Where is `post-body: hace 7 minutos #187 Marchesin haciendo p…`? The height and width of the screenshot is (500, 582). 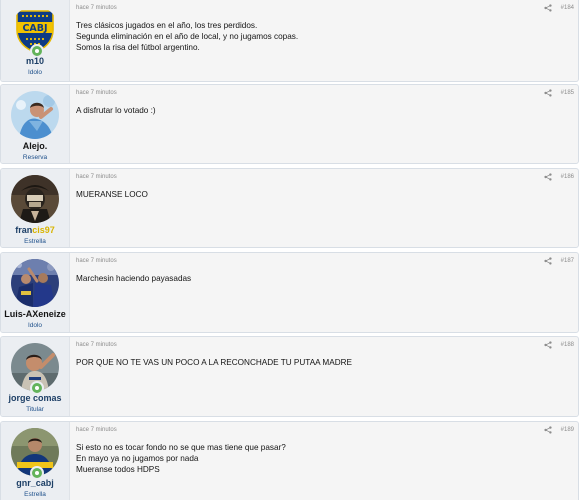
post-body: hace 7 minutos #187 Marchesin haciendo p… is located at coordinates (324, 292).